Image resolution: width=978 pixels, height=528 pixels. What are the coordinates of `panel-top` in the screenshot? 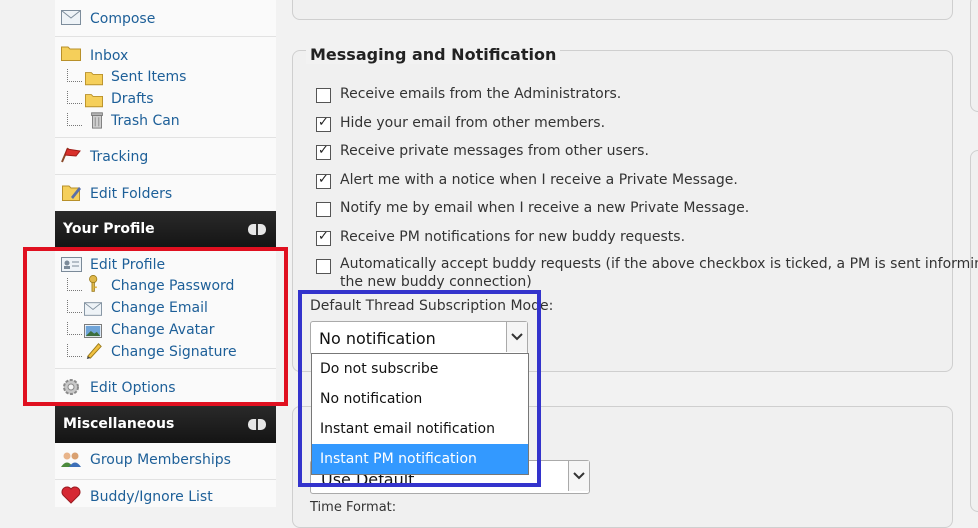 It's located at (622, 10).